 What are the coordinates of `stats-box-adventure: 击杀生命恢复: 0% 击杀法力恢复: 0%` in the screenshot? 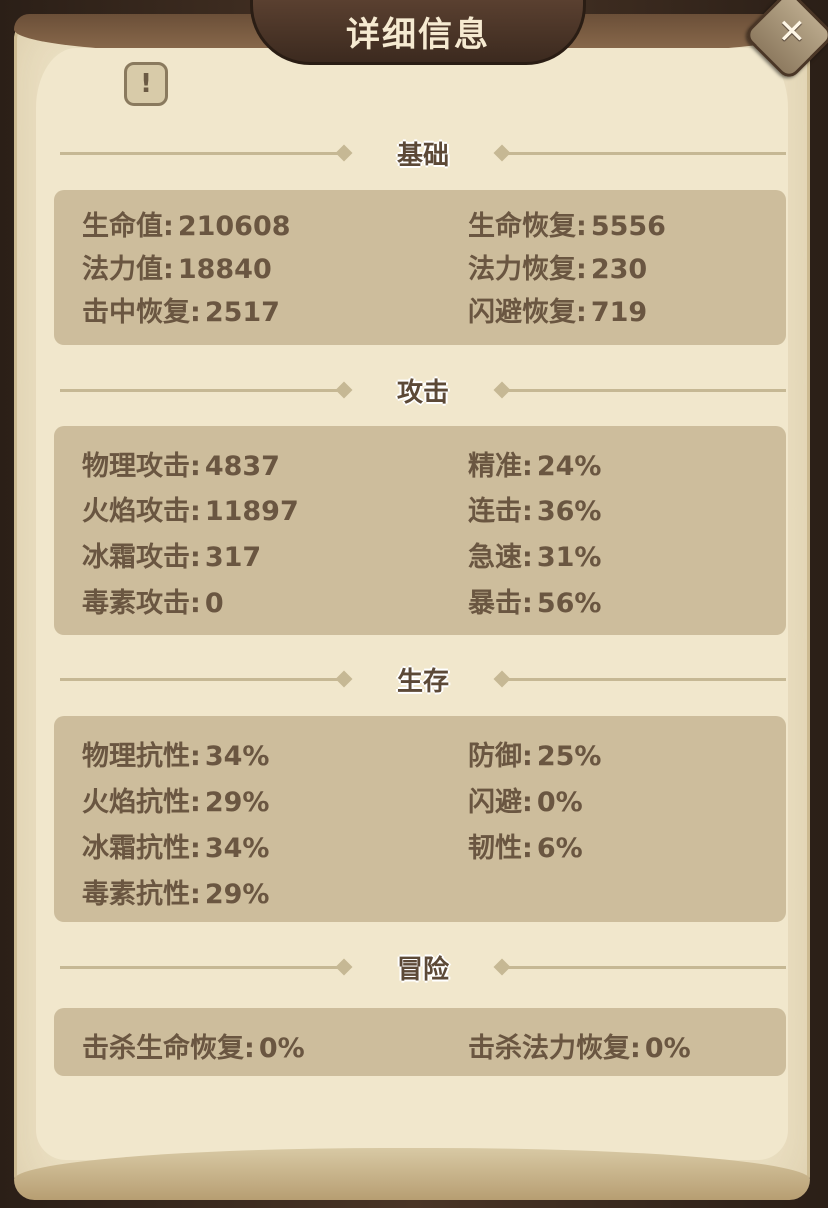 It's located at (420, 1042).